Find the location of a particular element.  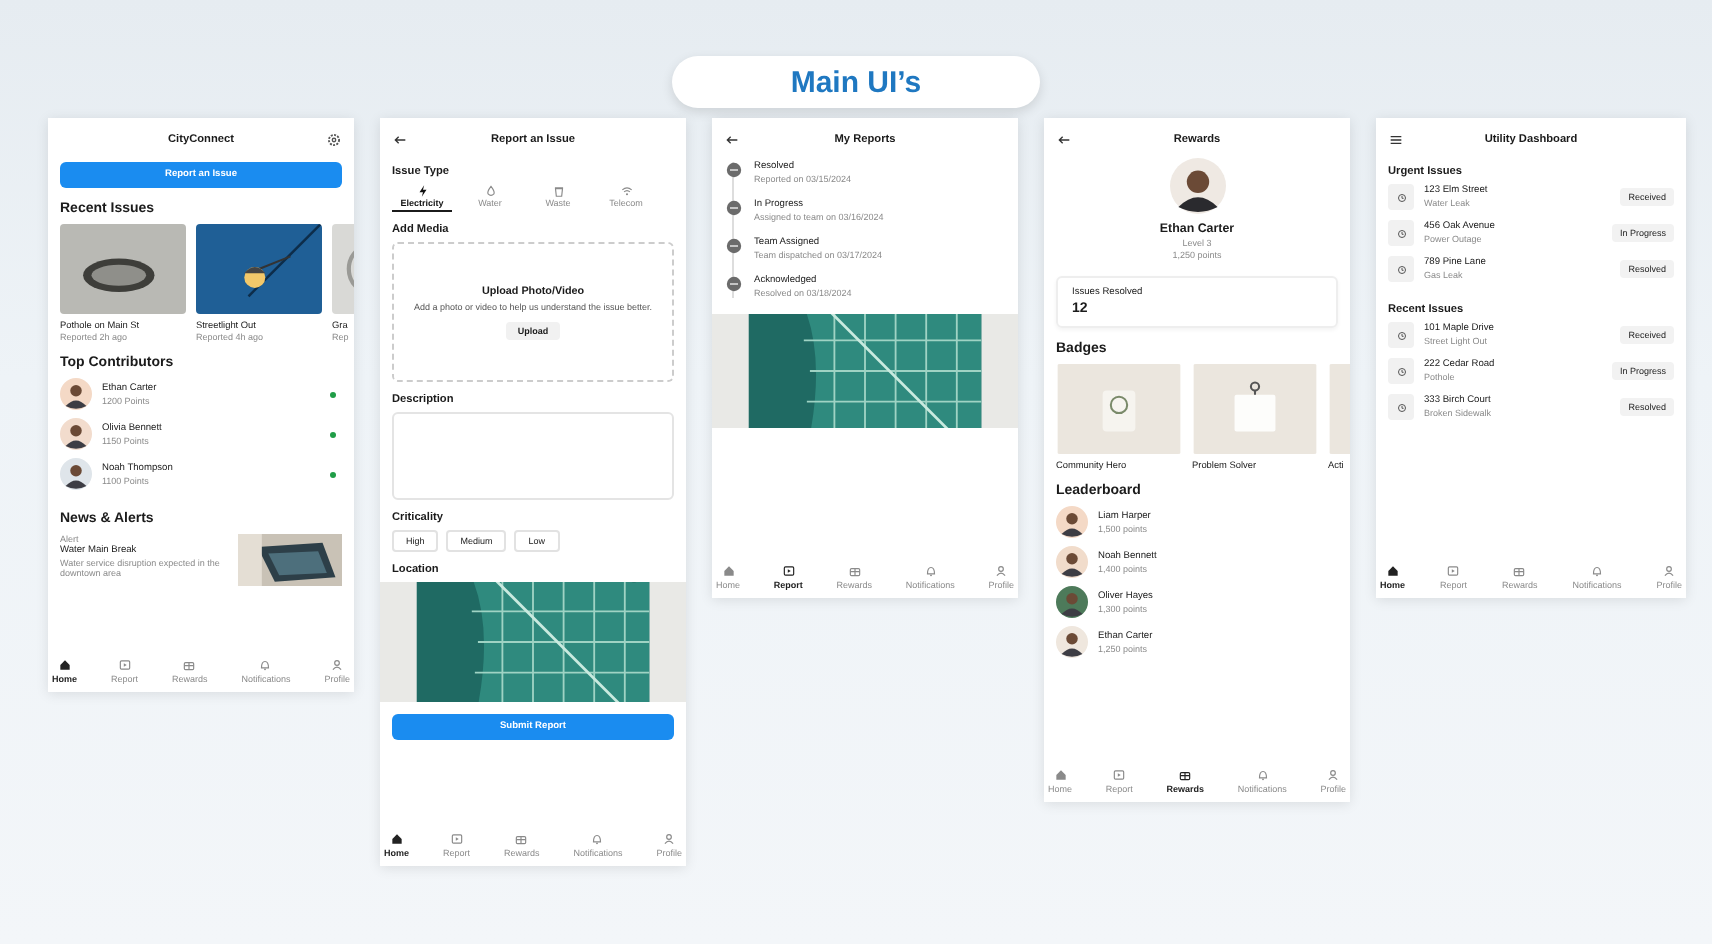

gift-icon is located at coordinates (1185, 775).